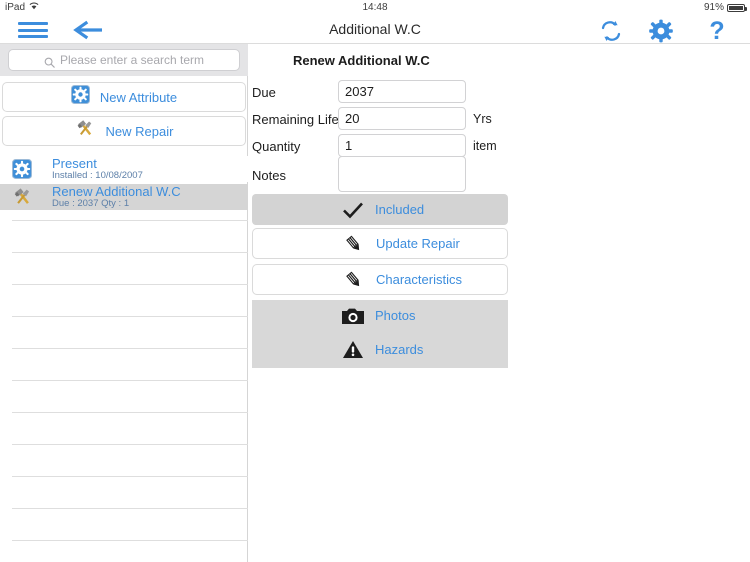 This screenshot has height=562, width=750. What do you see at coordinates (400, 209) in the screenshot?
I see `included-label: Included` at bounding box center [400, 209].